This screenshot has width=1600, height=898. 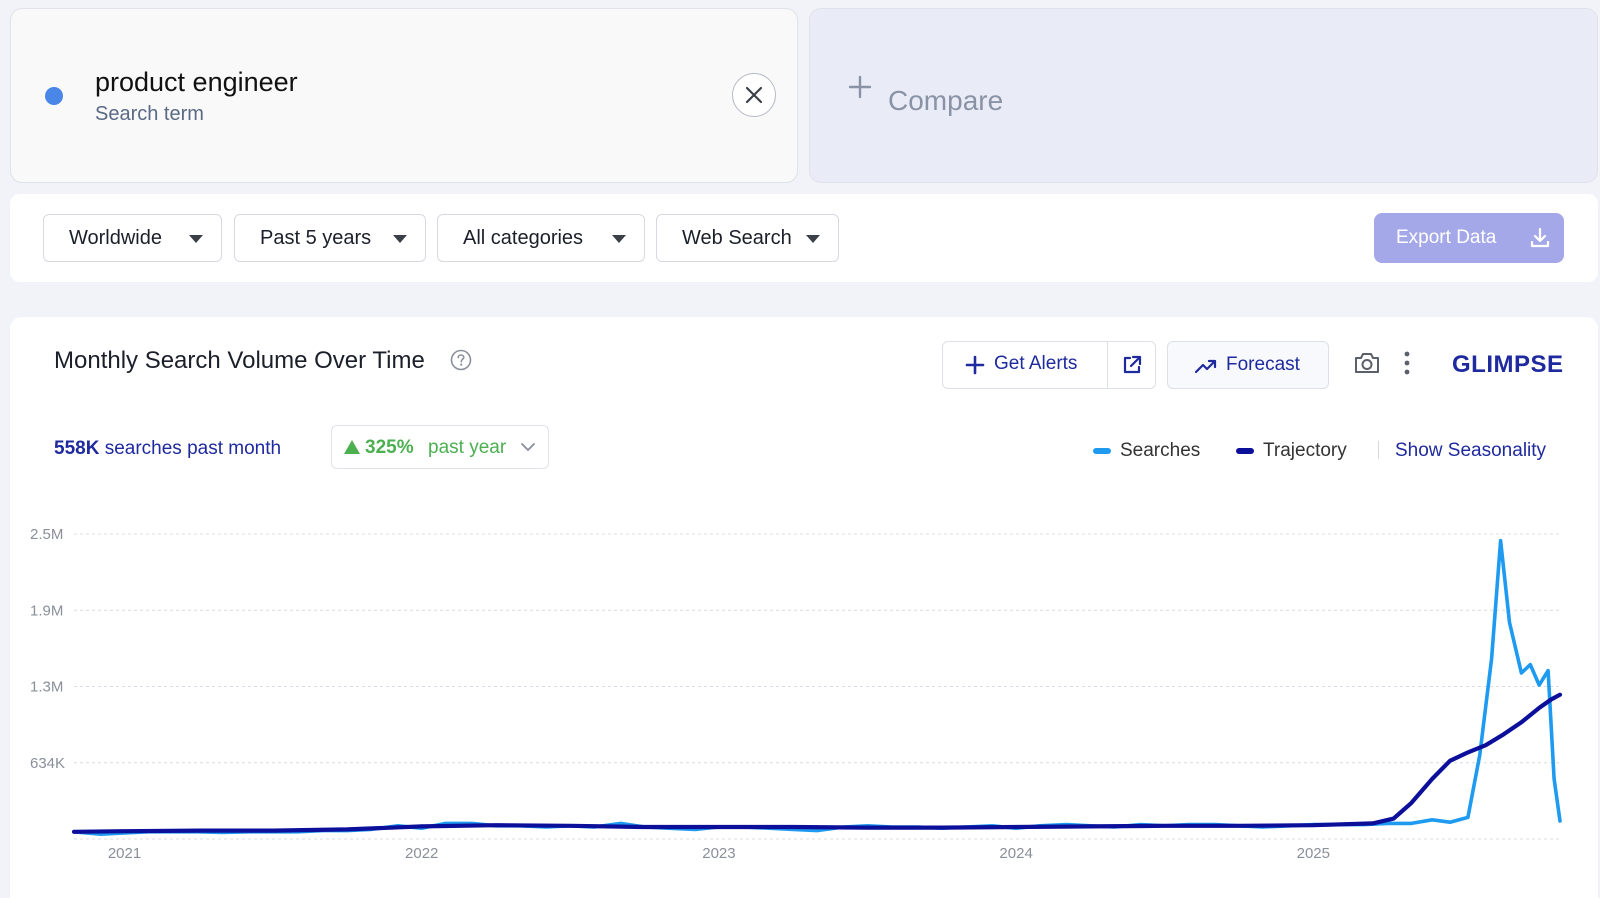 I want to click on export-data-button: Export Data, so click(x=1469, y=238).